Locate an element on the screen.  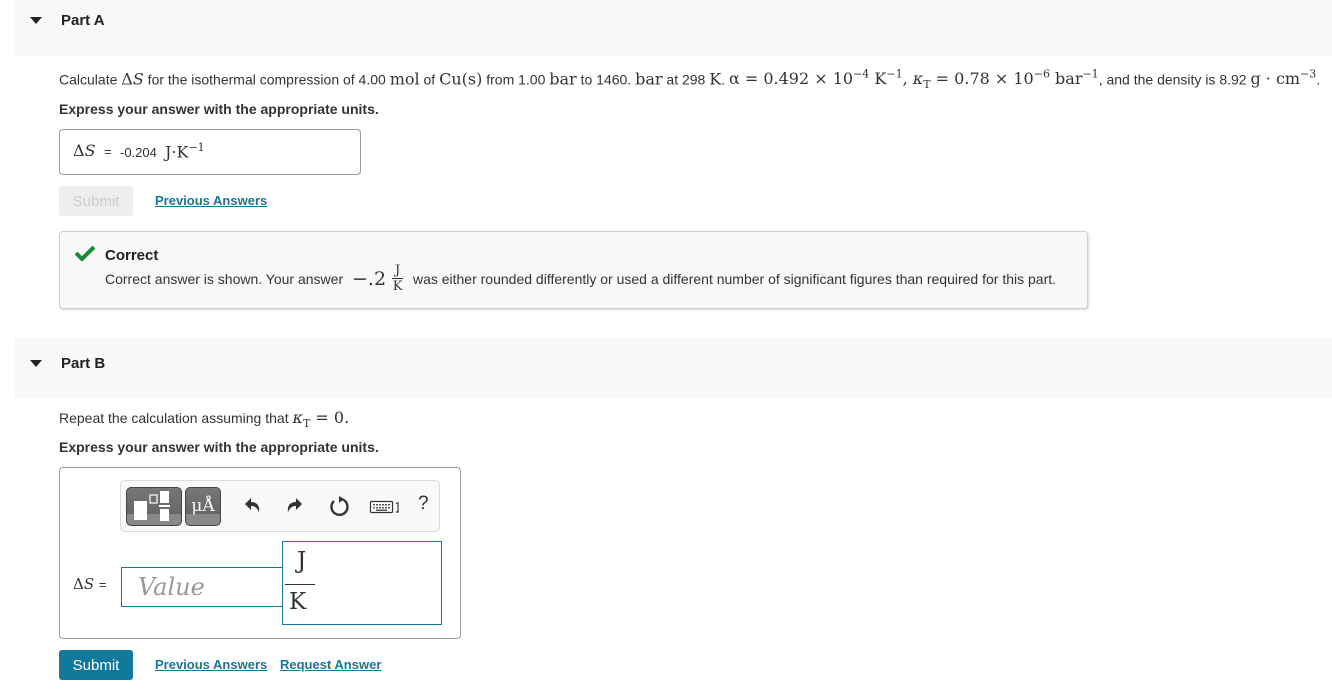
your-answer-value: −.2 is located at coordinates (369, 278).